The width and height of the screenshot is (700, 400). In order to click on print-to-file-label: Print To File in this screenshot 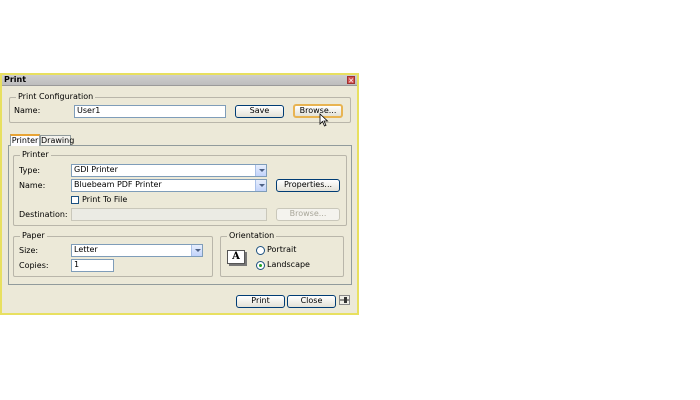, I will do `click(104, 200)`.